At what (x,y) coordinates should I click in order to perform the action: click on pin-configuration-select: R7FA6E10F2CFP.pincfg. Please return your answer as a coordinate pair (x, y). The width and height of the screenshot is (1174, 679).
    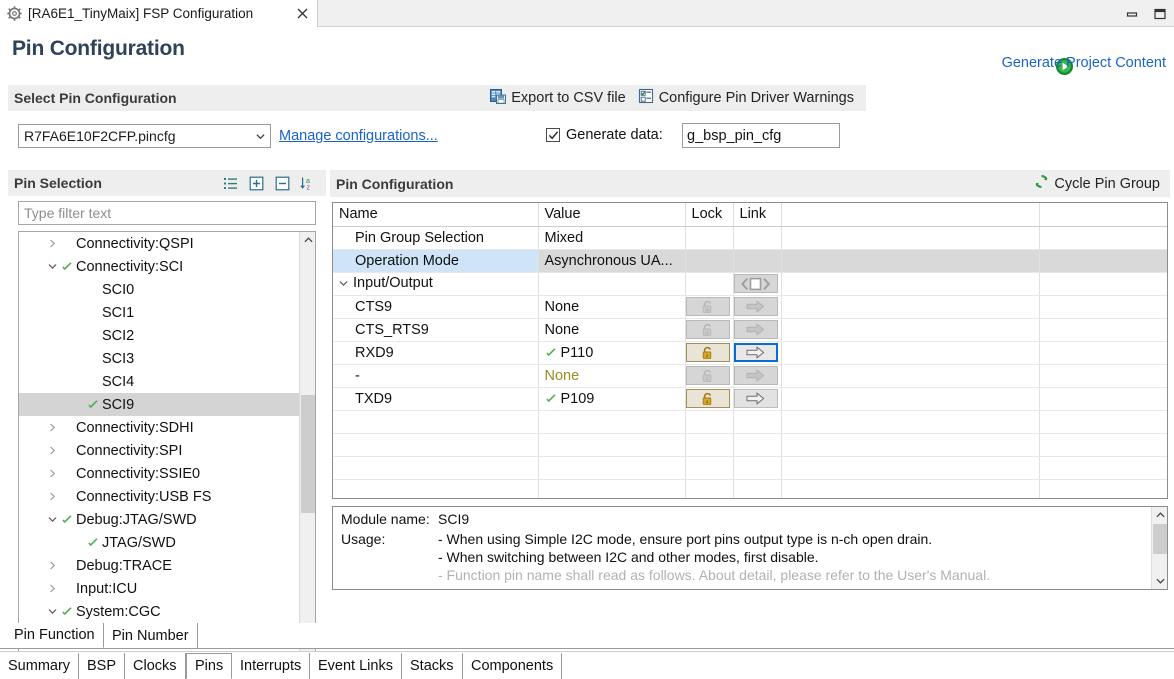
    Looking at the image, I should click on (144, 136).